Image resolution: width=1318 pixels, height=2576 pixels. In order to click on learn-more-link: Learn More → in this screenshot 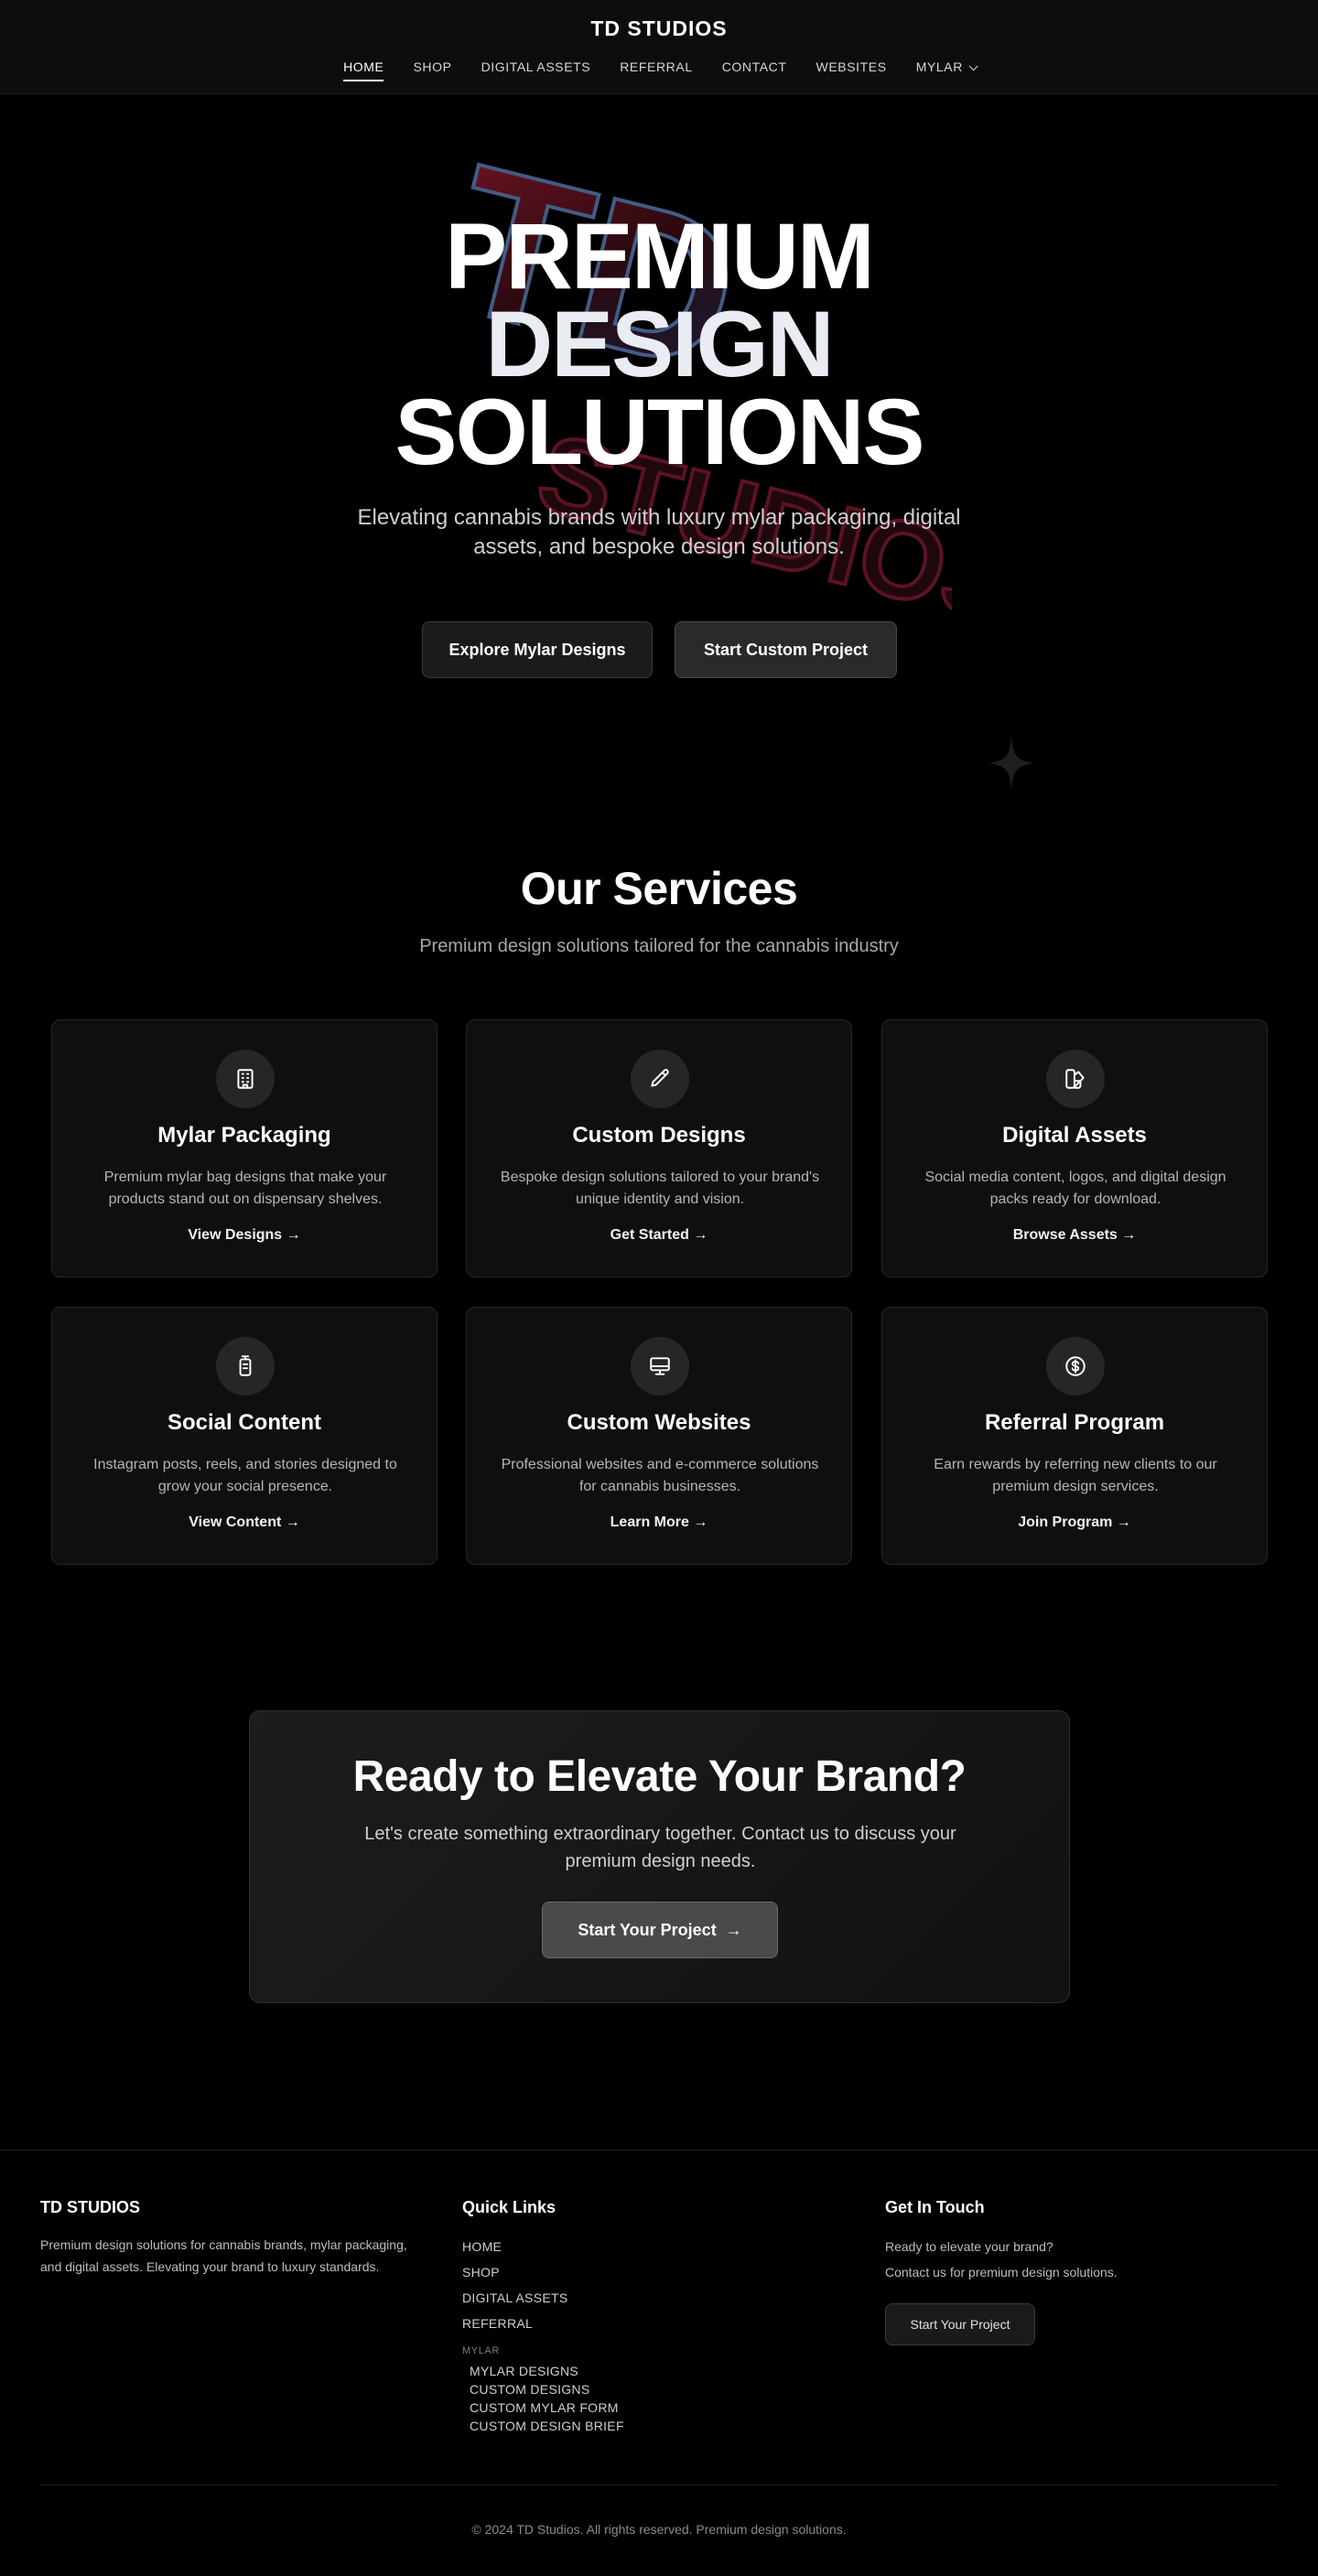, I will do `click(659, 1522)`.